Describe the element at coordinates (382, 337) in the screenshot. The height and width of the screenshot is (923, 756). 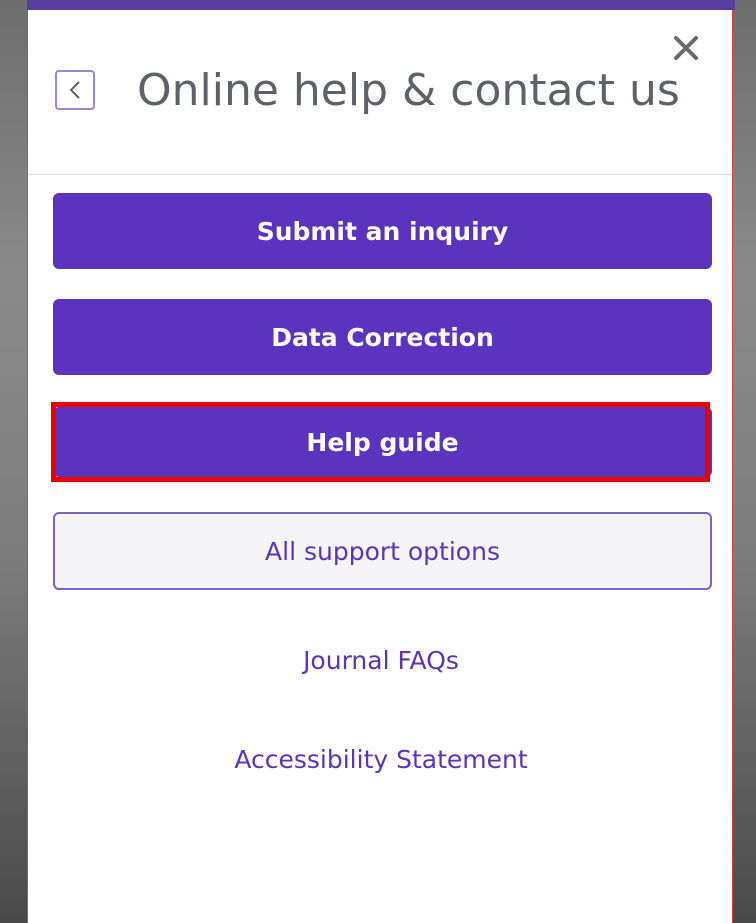
I see `data-correction-button: Data Correction` at that location.